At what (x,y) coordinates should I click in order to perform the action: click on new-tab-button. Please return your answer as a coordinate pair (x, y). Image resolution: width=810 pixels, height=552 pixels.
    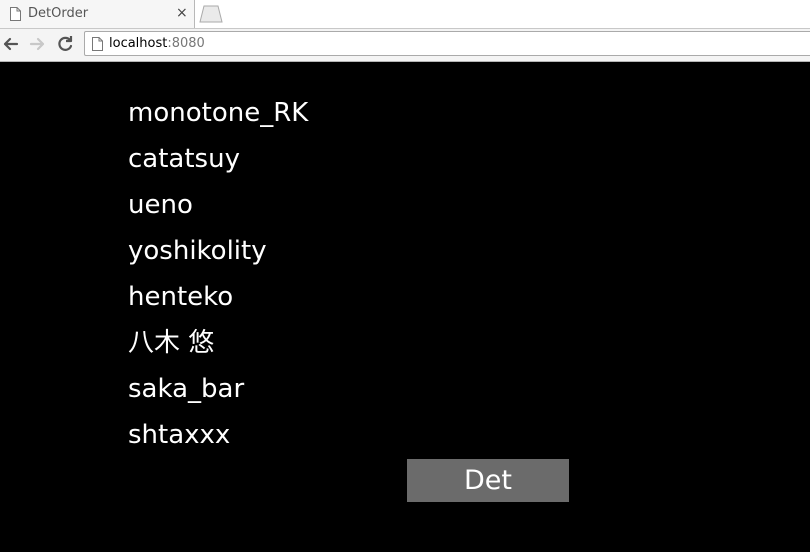
    Looking at the image, I should click on (211, 14).